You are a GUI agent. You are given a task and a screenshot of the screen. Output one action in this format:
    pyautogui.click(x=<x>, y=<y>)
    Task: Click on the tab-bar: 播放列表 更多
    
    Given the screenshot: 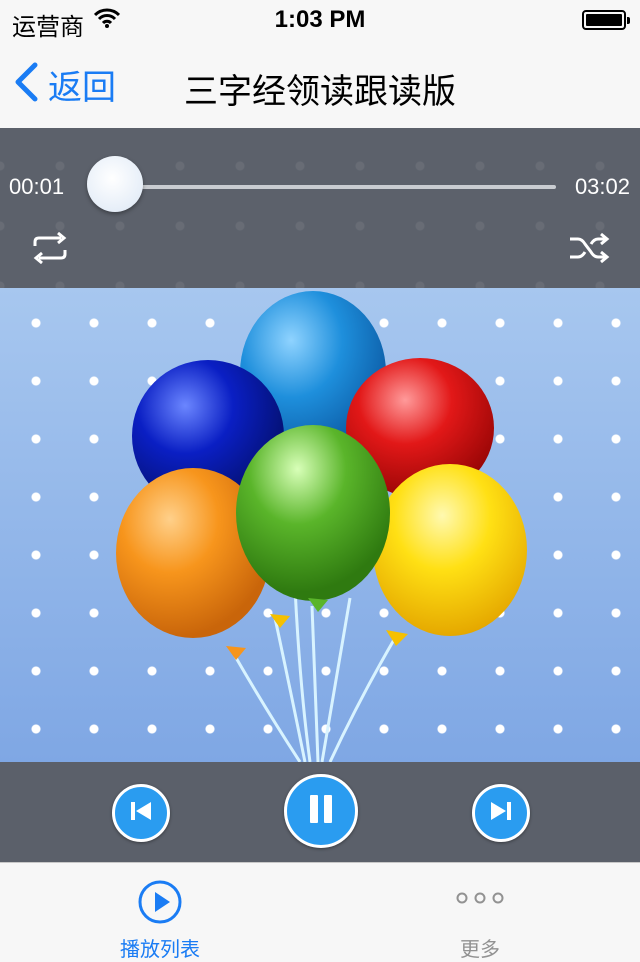 What is the action you would take?
    pyautogui.click(x=320, y=911)
    